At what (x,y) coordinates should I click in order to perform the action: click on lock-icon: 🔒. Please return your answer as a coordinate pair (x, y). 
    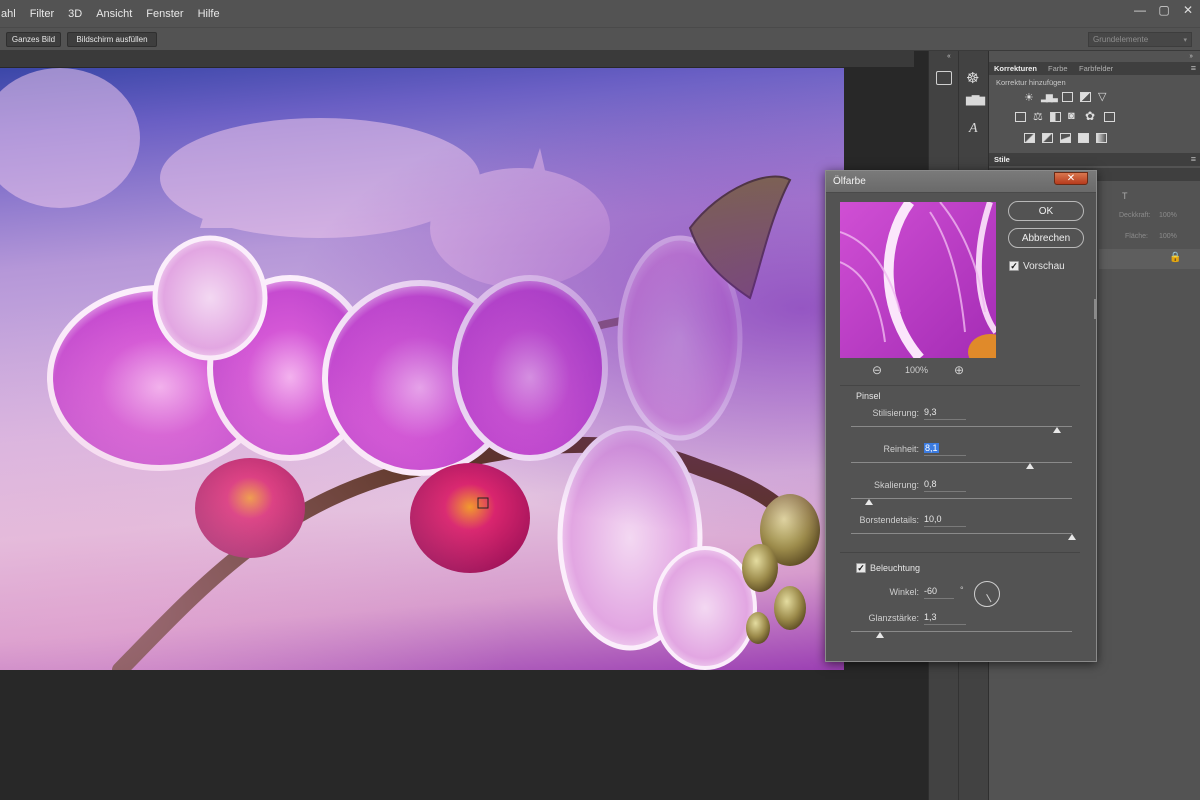
    Looking at the image, I should click on (1175, 257).